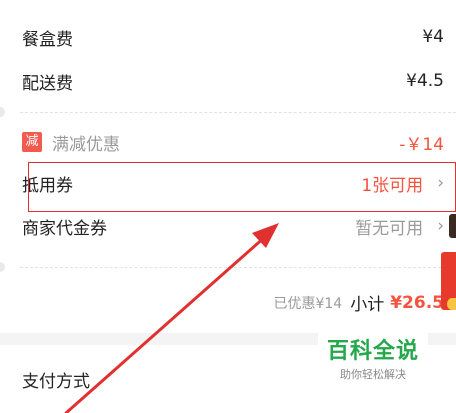  I want to click on red-packet-clip, so click(452, 226).